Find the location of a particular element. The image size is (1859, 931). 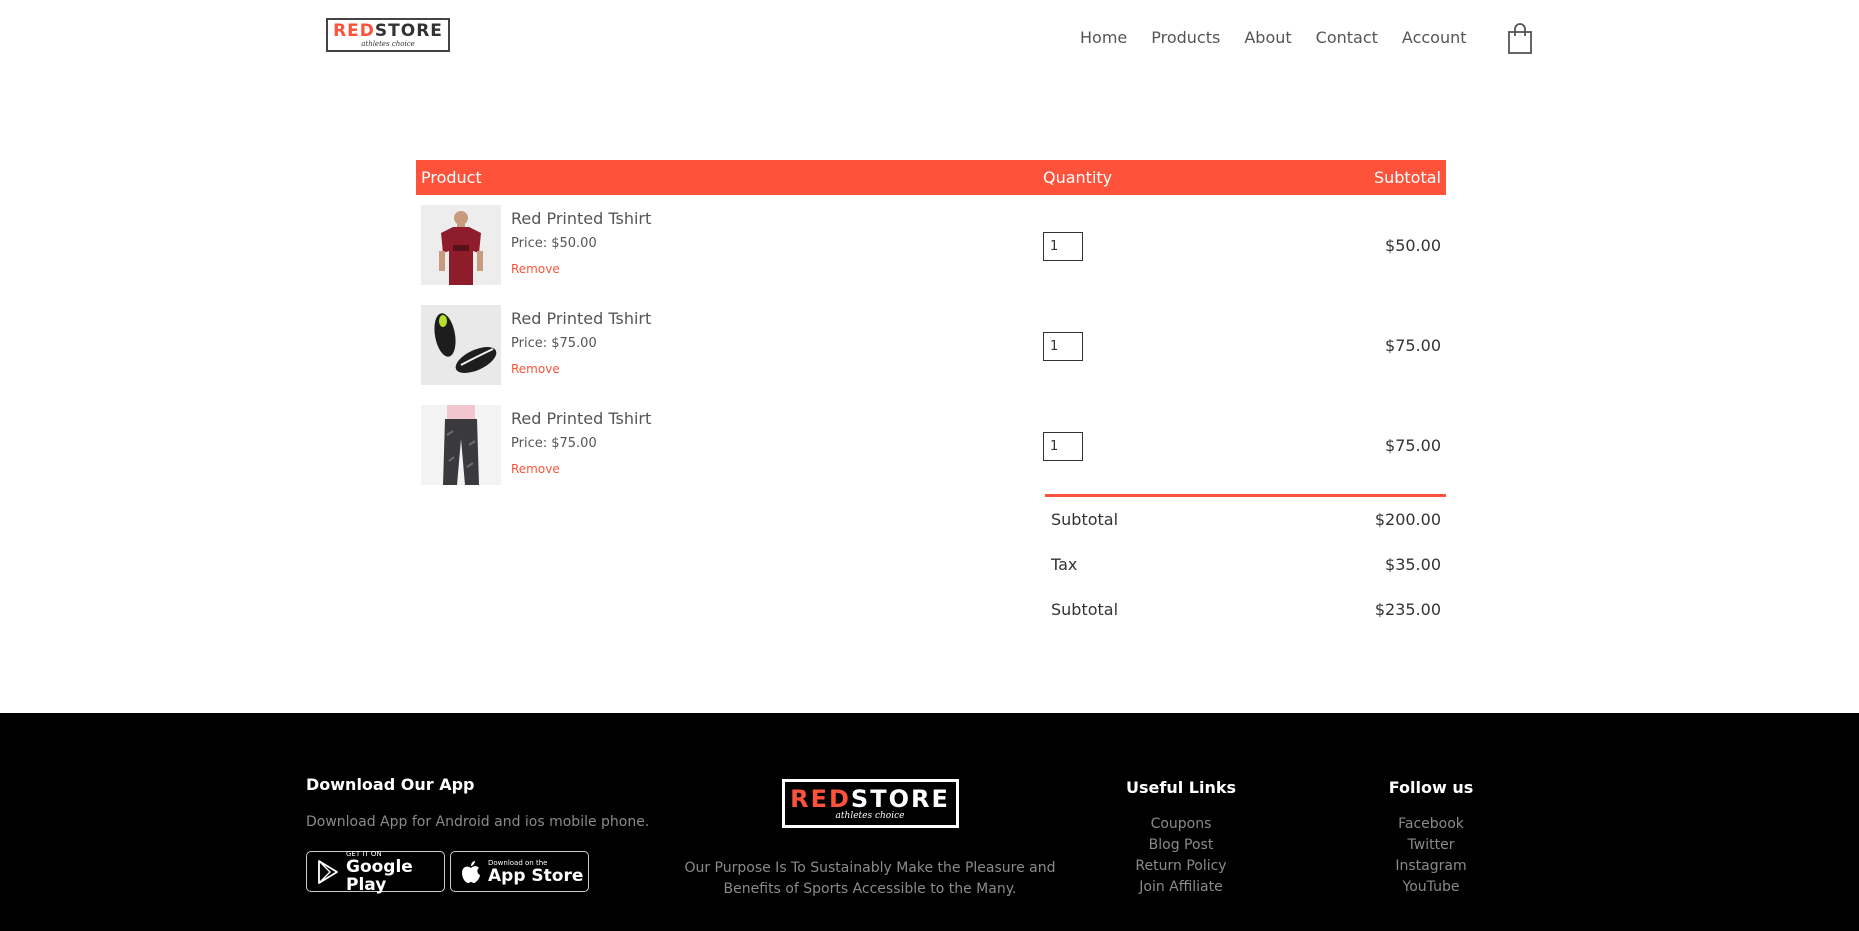

footer-link-facebook: Facebook is located at coordinates (1431, 824).